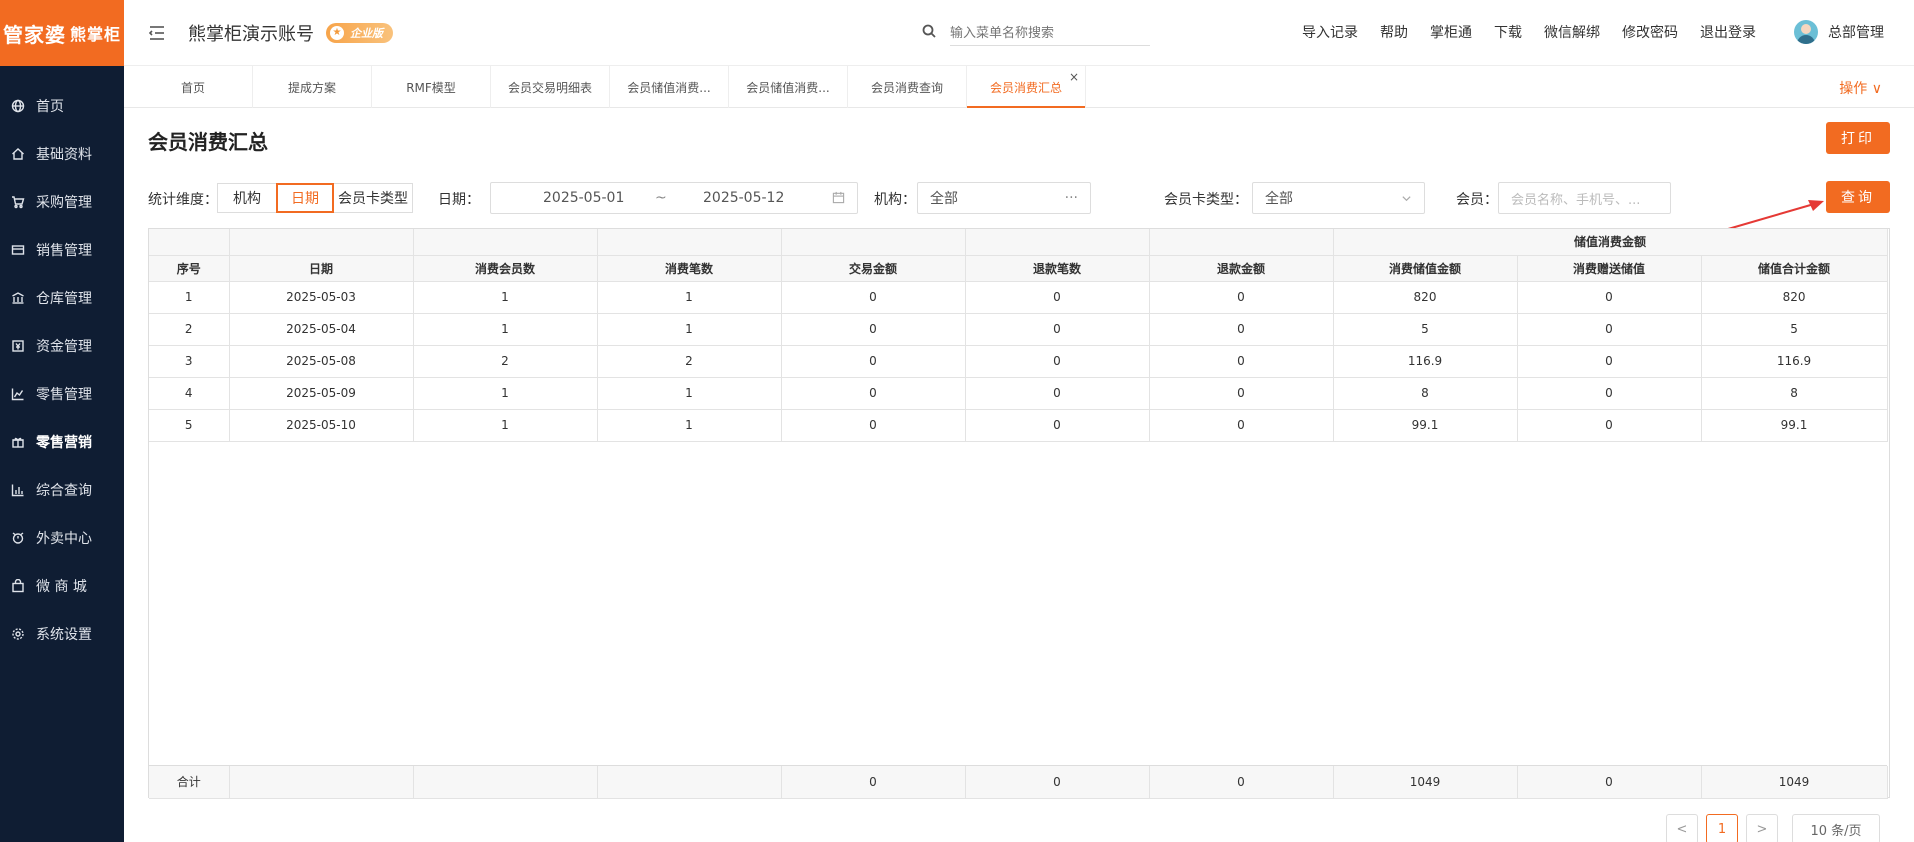 This screenshot has height=842, width=1914. I want to click on column-header: 退款金额, so click(1241, 268).